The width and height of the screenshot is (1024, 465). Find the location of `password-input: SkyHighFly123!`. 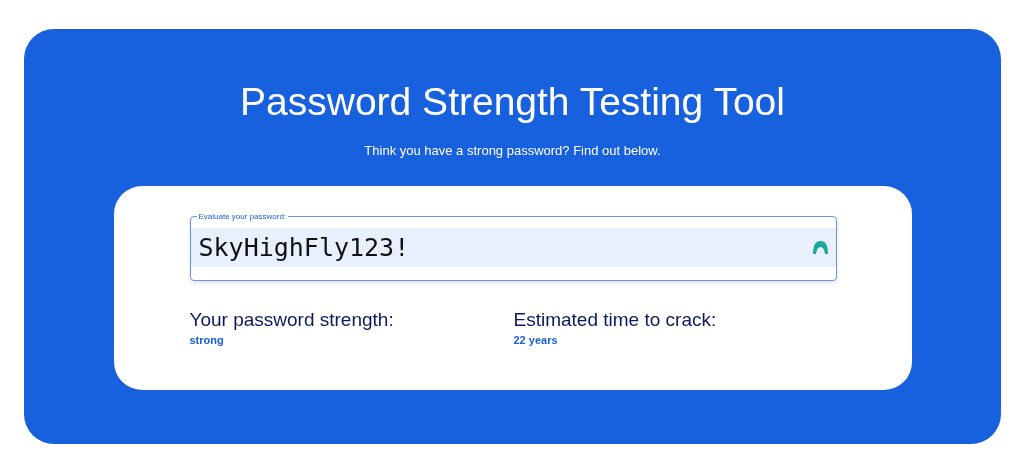

password-input: SkyHighFly123! is located at coordinates (505, 247).